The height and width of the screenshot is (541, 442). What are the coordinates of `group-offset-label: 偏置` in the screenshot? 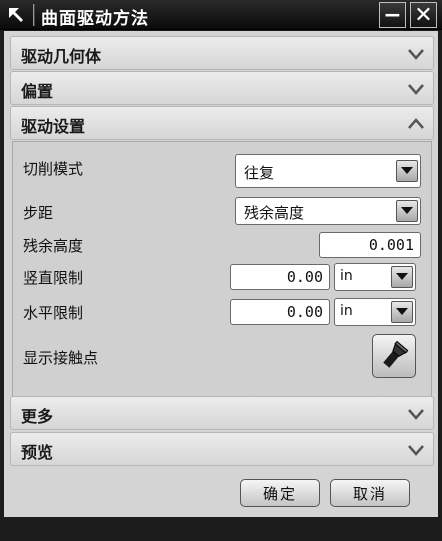 It's located at (37, 91).